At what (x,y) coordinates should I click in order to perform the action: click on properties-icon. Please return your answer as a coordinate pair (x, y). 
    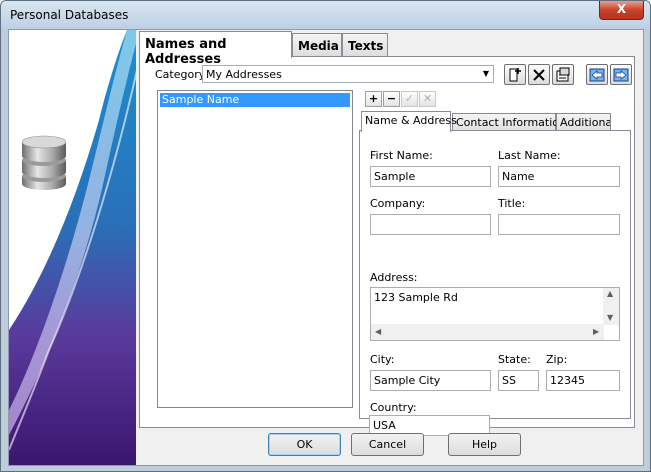
    Looking at the image, I should click on (563, 74).